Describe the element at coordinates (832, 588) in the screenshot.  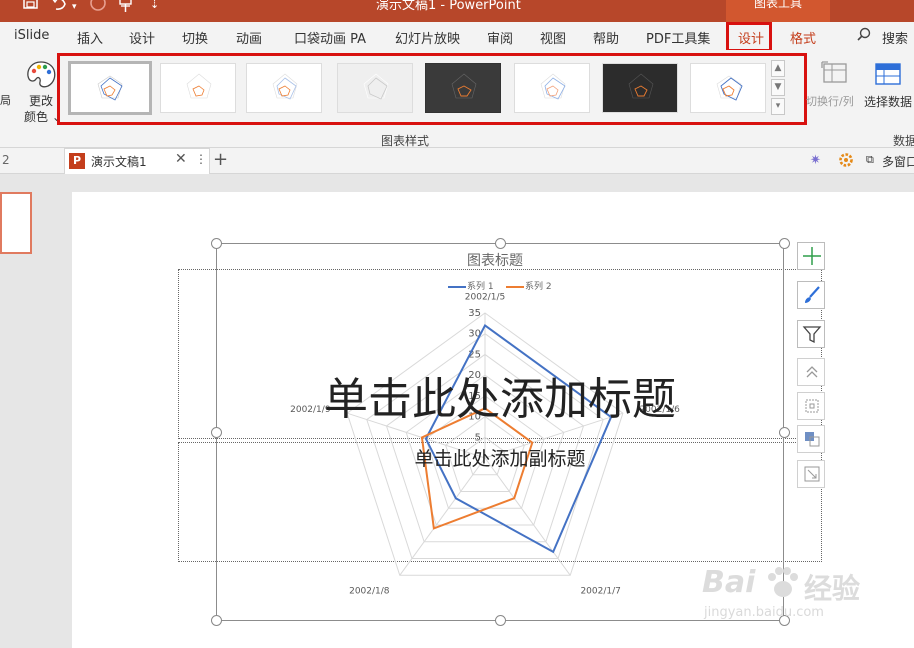
I see `watermark-jingyan: 经验` at that location.